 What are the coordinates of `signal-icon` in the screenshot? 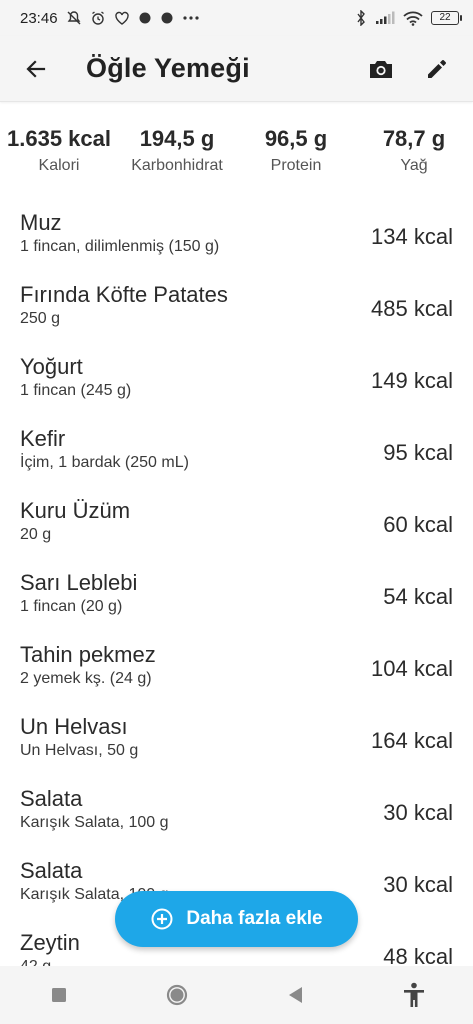 It's located at (385, 17).